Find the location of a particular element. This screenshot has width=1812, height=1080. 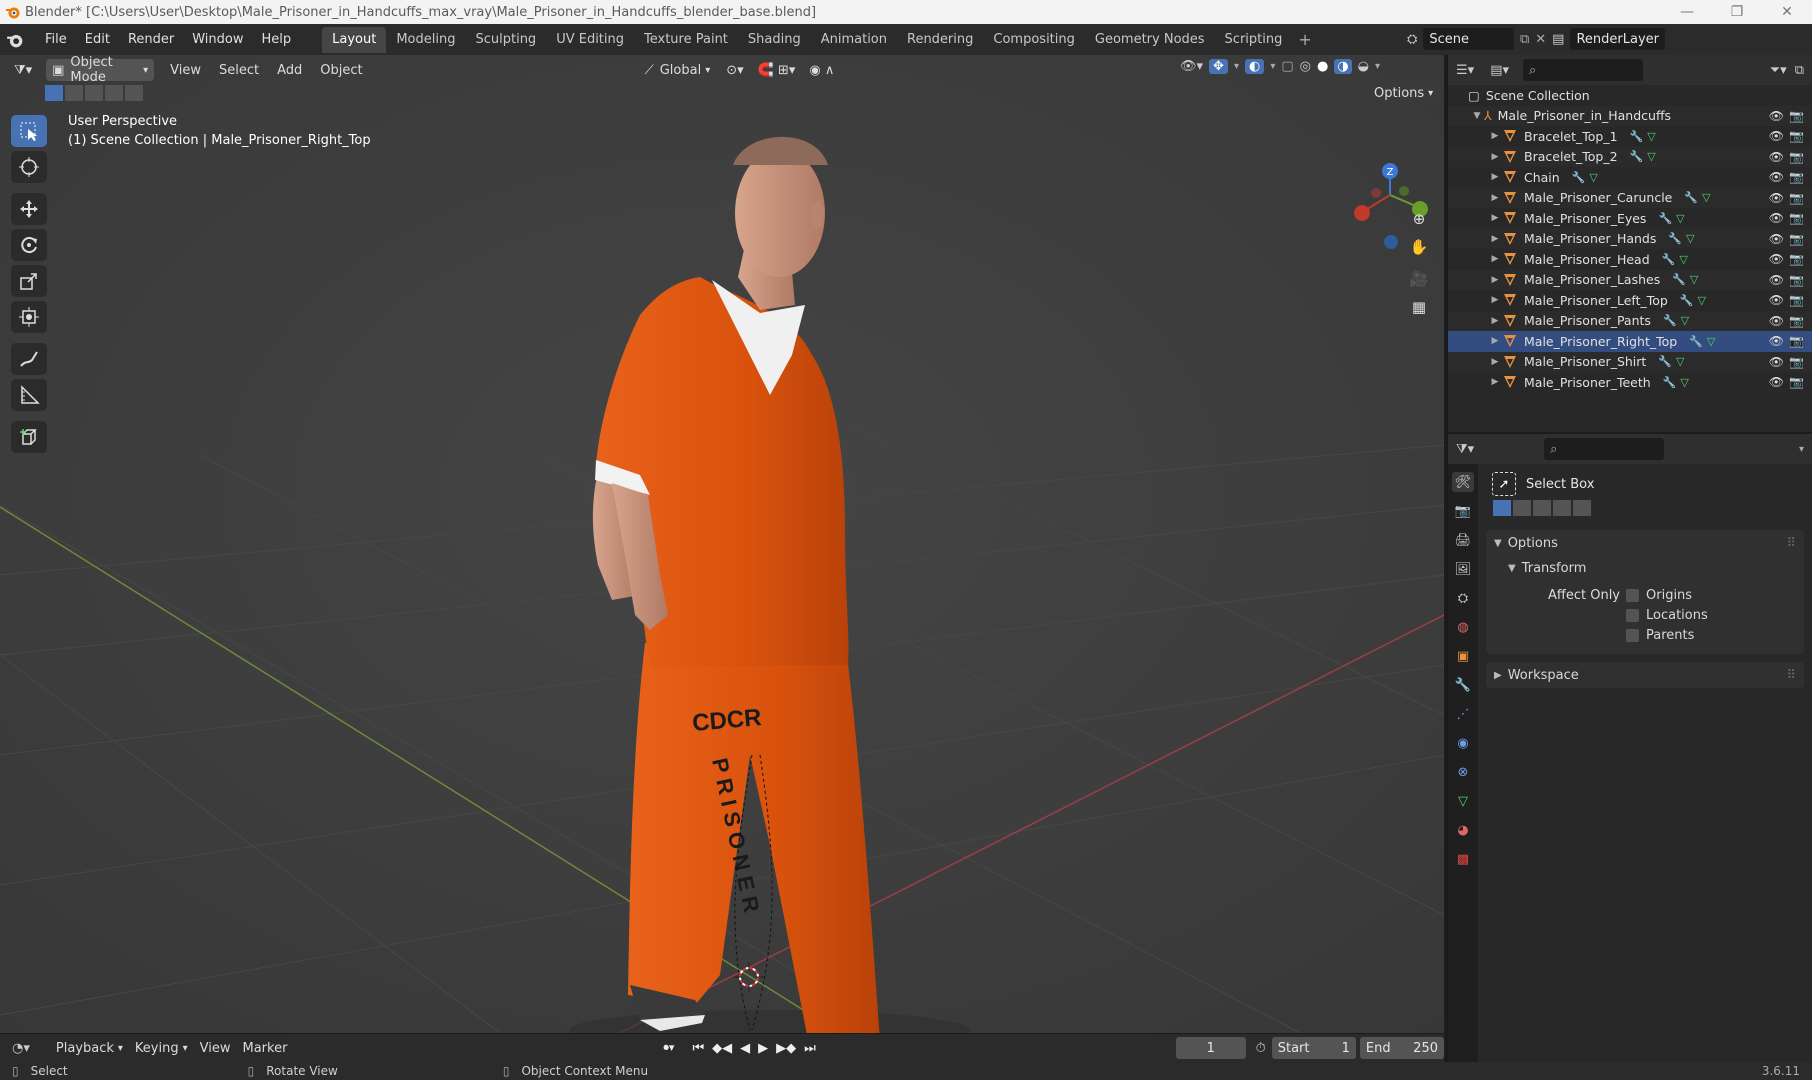

select-subtract-mode is located at coordinates (94, 93).